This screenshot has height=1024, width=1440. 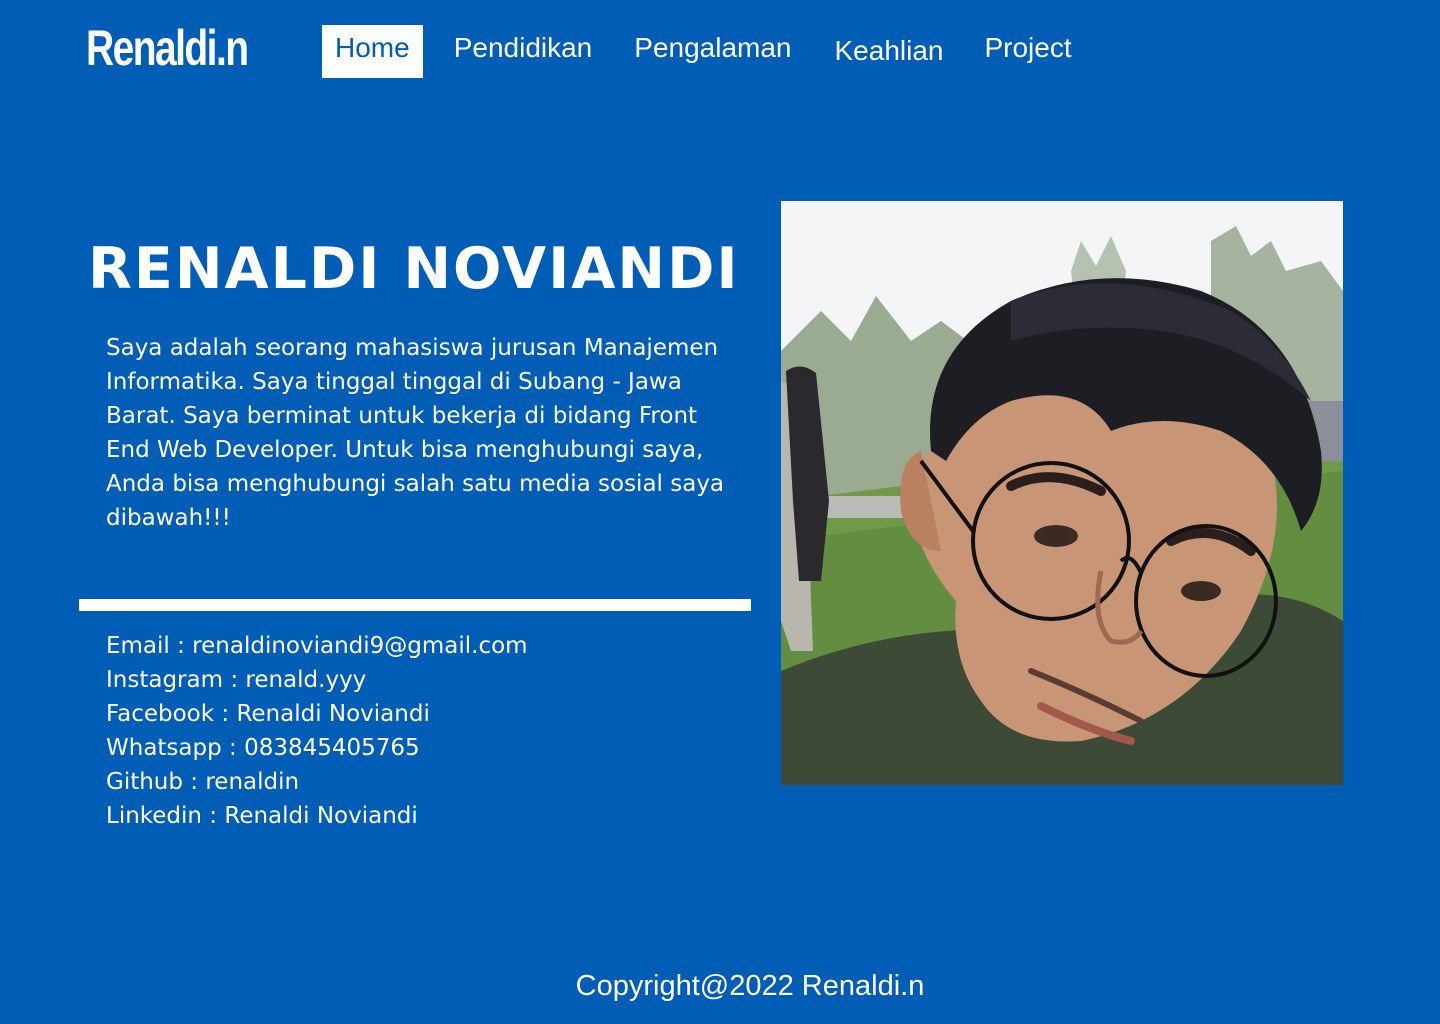 What do you see at coordinates (317, 748) in the screenshot?
I see `contact-whatsapp: Whatsapp : 083845405765` at bounding box center [317, 748].